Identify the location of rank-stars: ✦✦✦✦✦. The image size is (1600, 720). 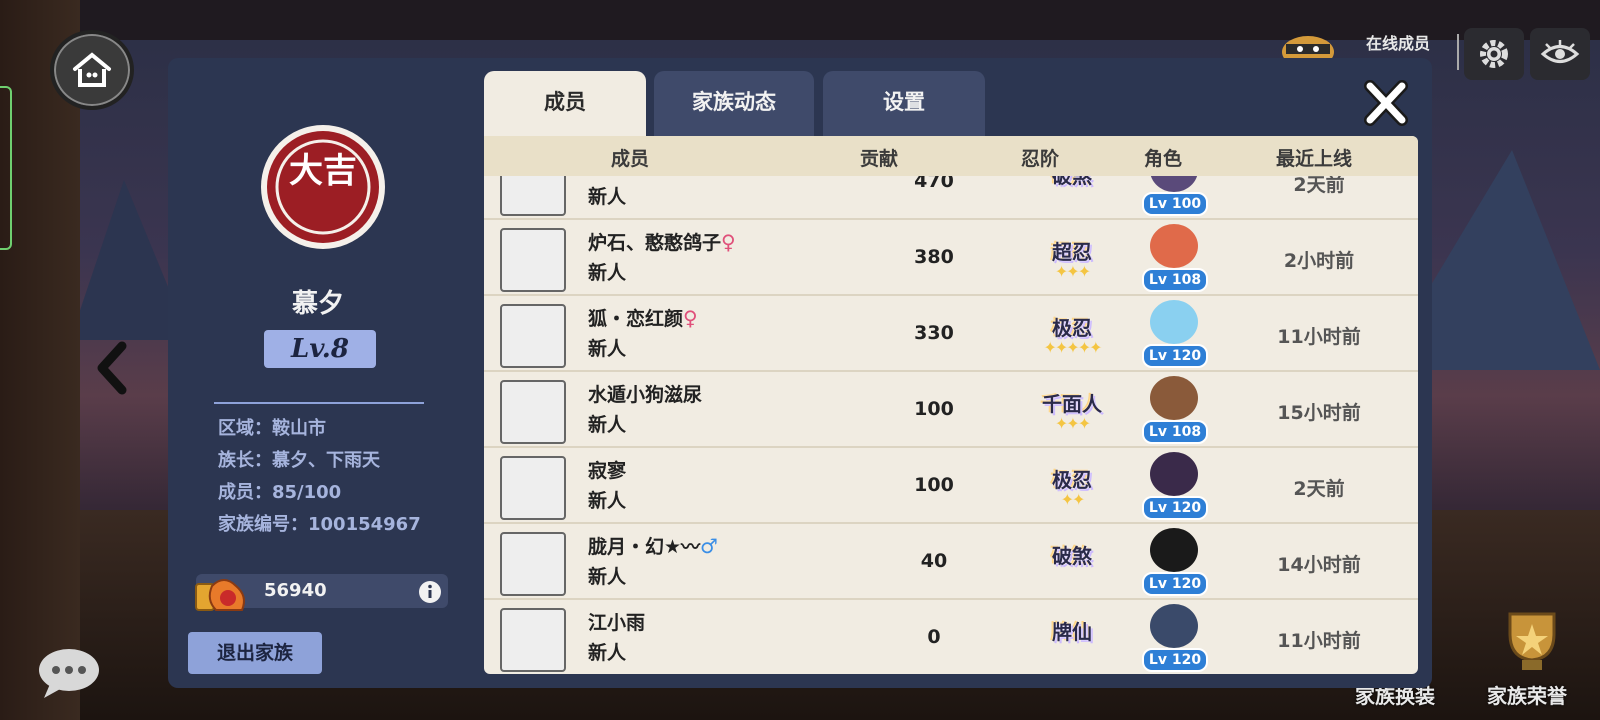
(1072, 347).